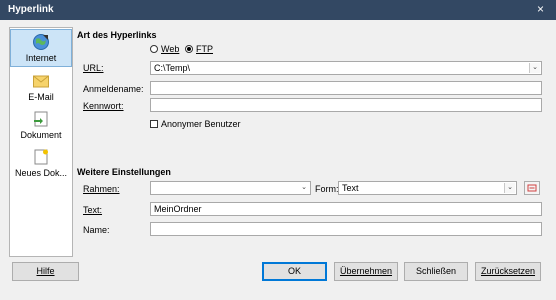 Image resolution: width=556 pixels, height=300 pixels. I want to click on sidebar-item-email: E-Mail, so click(41, 90).